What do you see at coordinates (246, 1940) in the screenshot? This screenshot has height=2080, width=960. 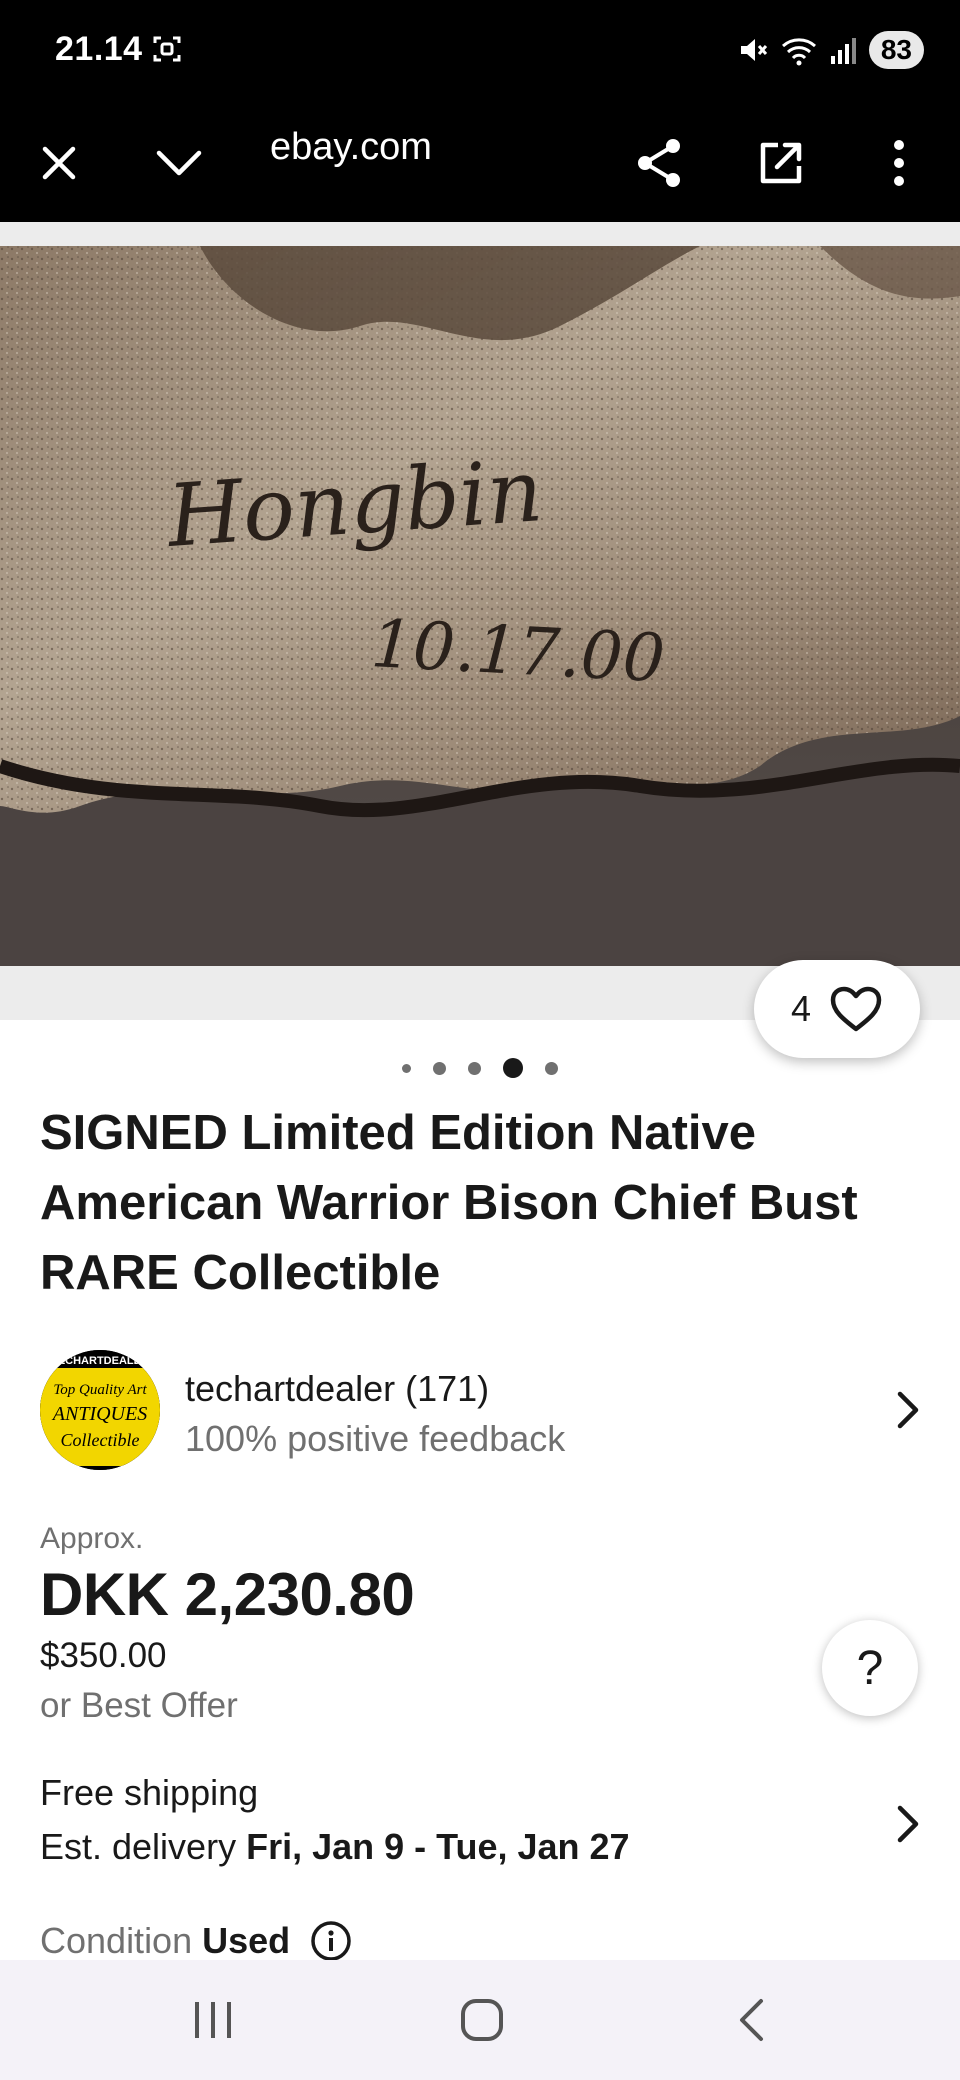 I see `condition-value: Used` at bounding box center [246, 1940].